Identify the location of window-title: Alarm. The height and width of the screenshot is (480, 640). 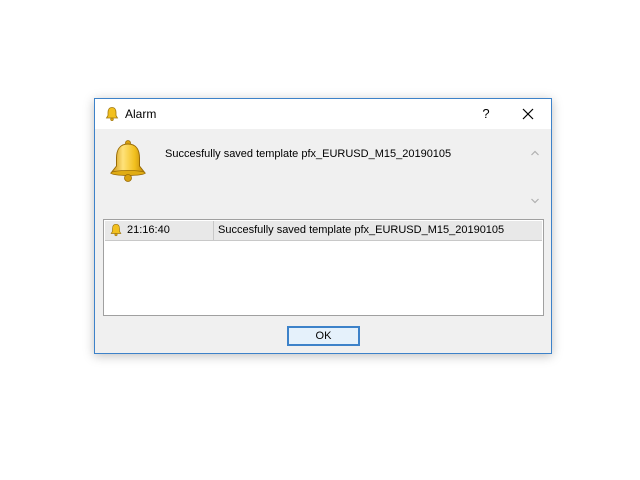
(141, 114).